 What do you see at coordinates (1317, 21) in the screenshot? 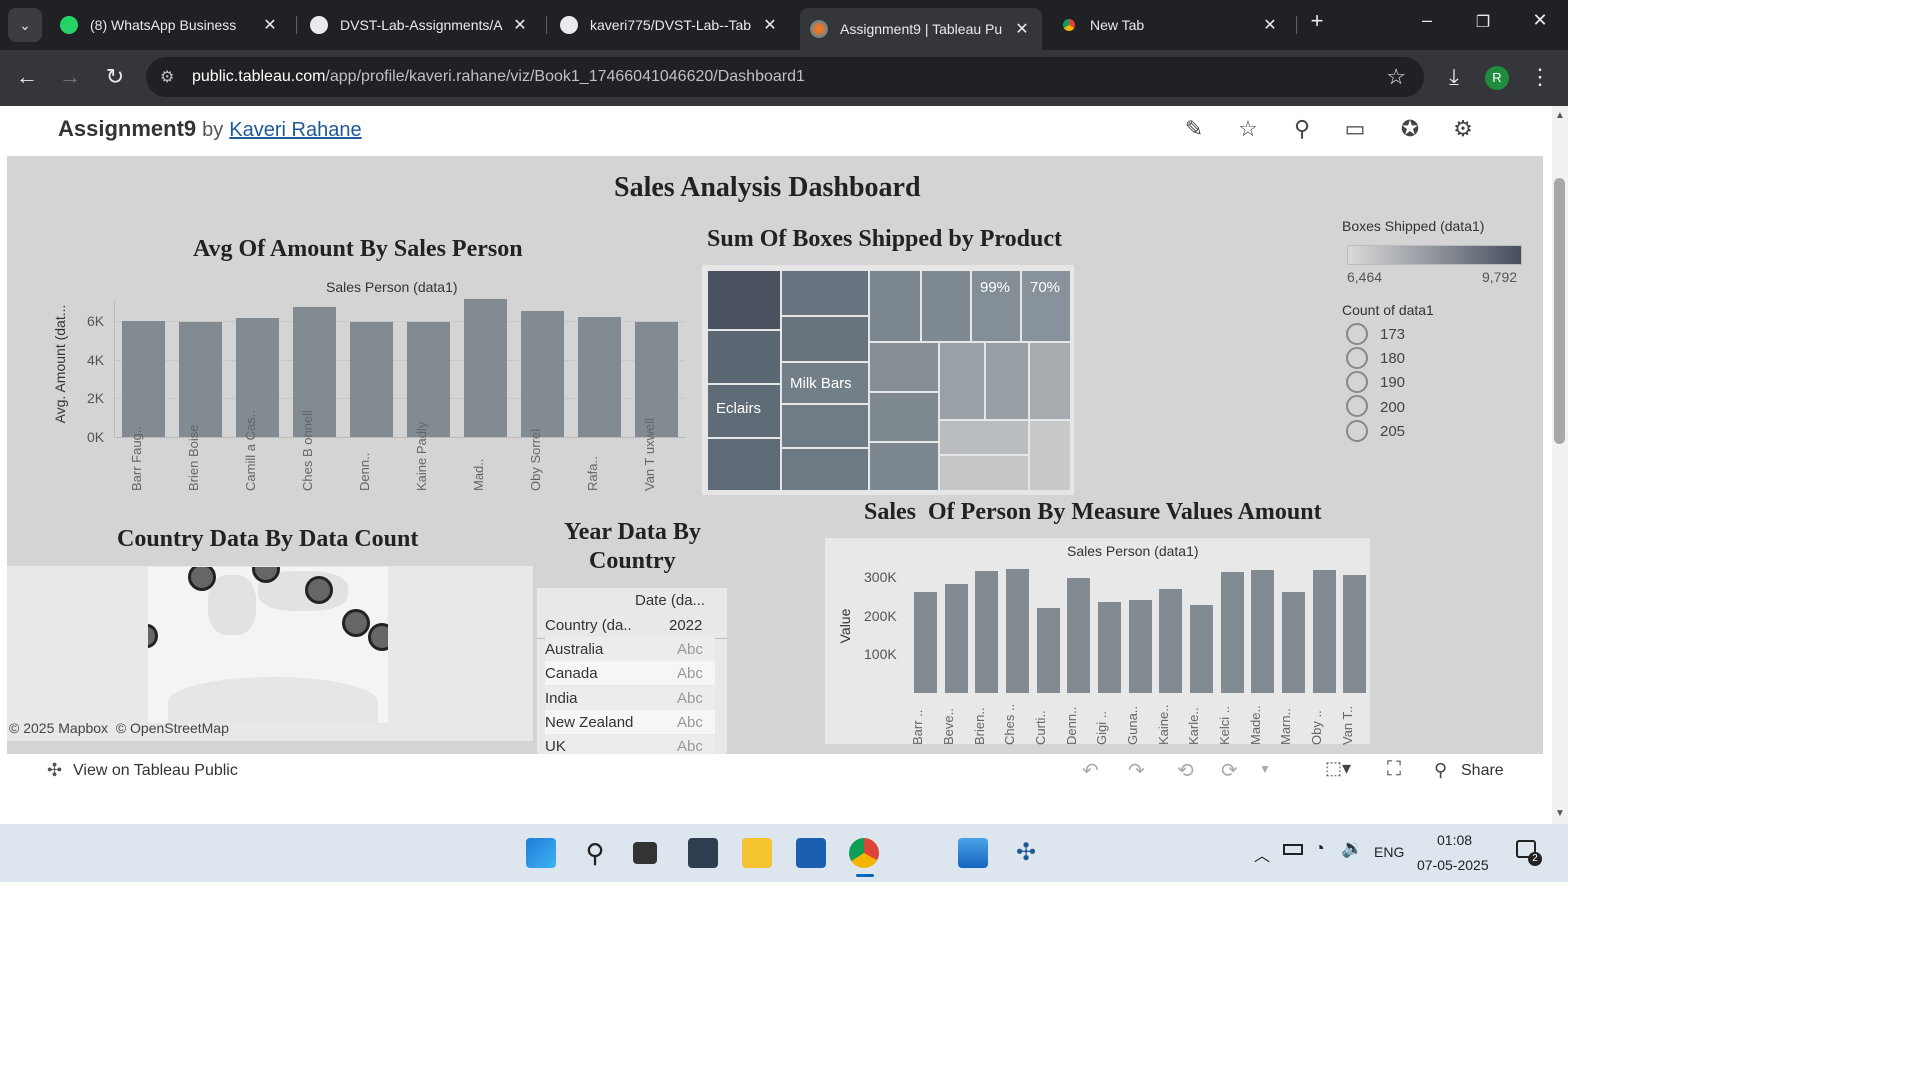
I see `new-tab-button: +` at bounding box center [1317, 21].